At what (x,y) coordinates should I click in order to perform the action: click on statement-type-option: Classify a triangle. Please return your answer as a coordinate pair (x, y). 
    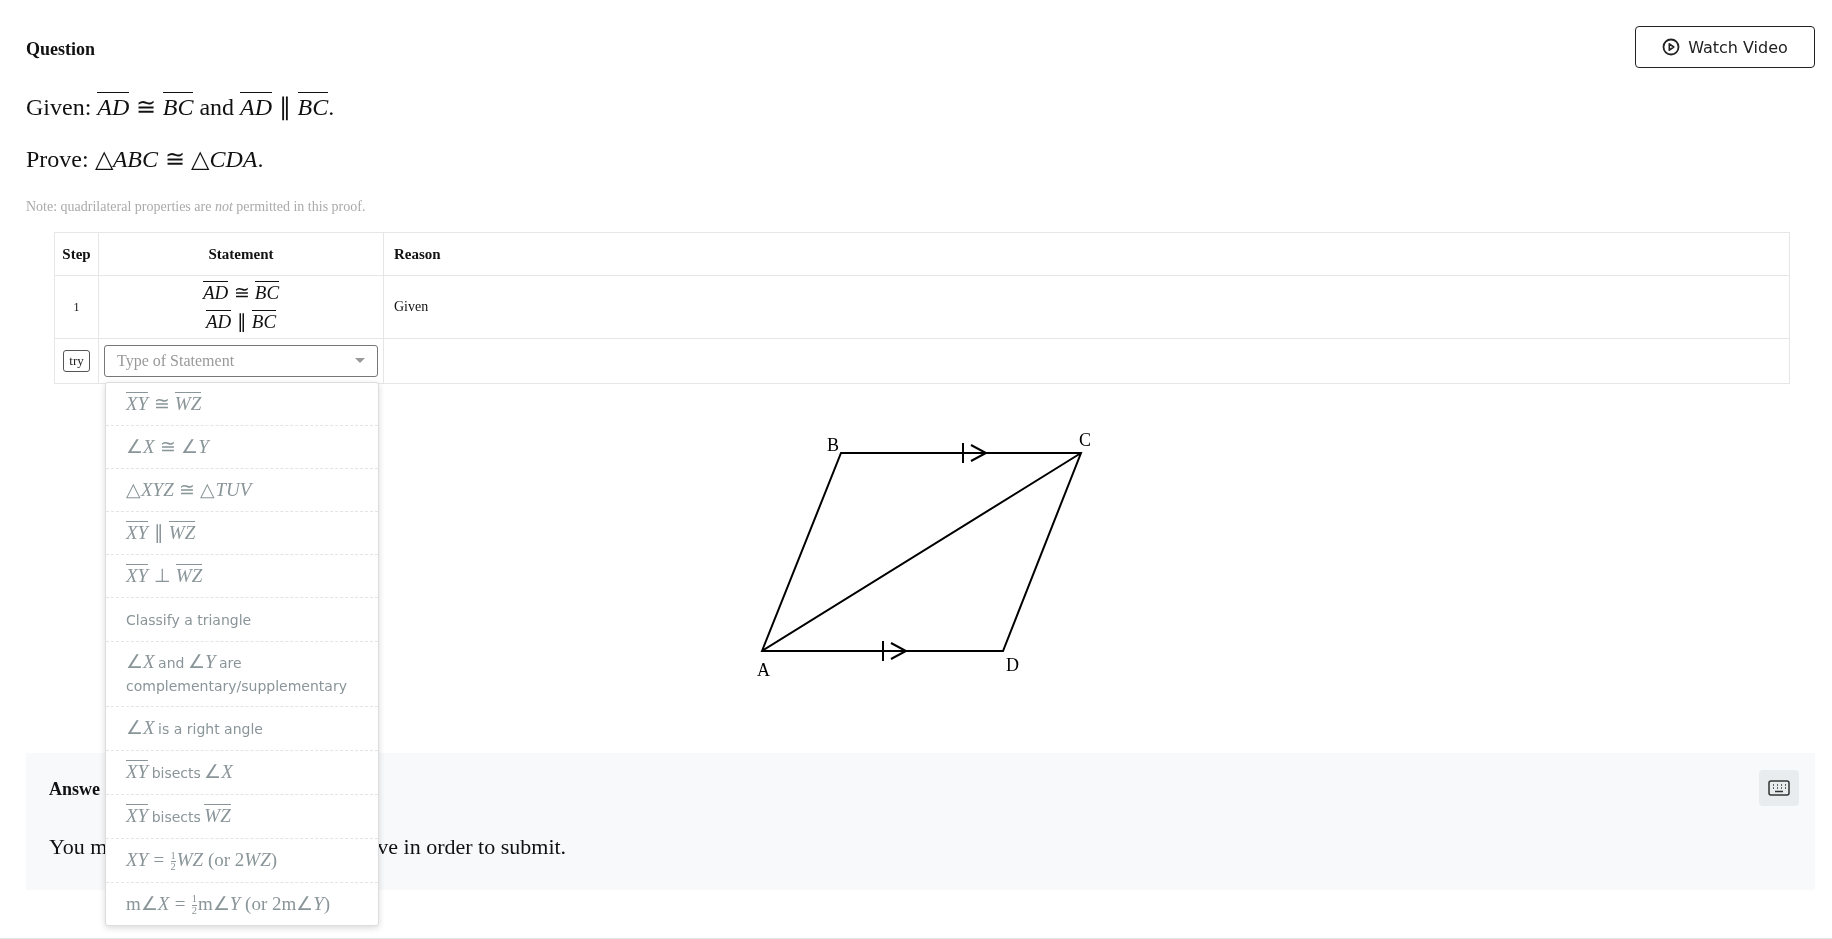
    Looking at the image, I should click on (242, 620).